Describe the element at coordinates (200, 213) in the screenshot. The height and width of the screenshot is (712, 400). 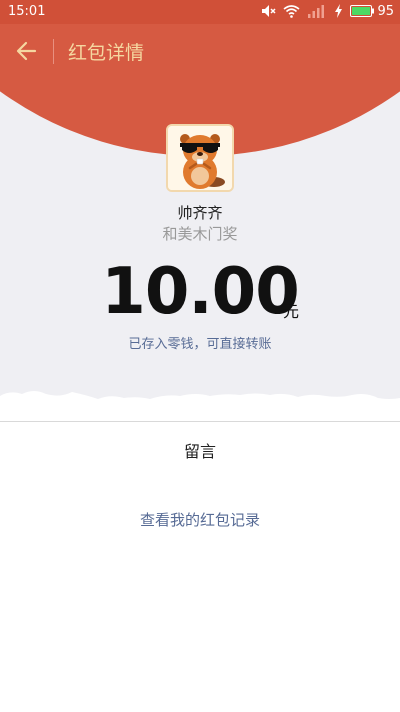
I see `sender-name: 帅齐齐` at that location.